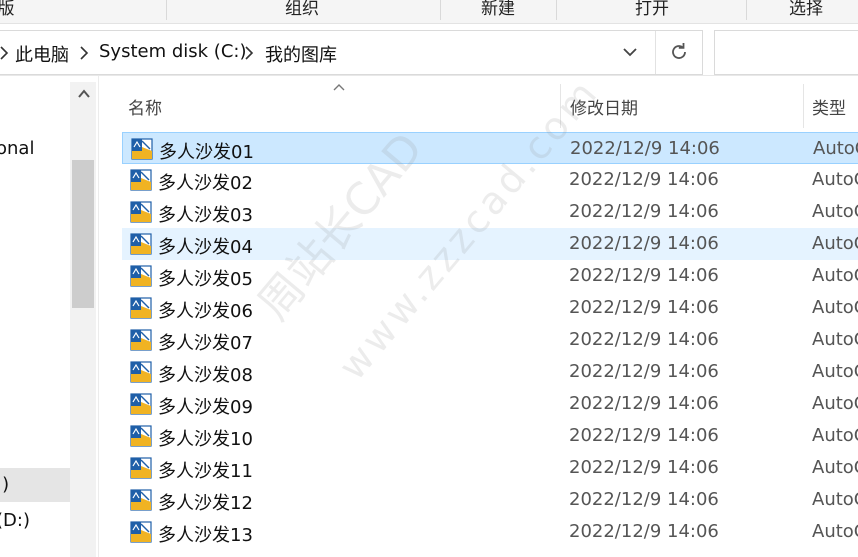  What do you see at coordinates (630, 52) in the screenshot?
I see `chevron-down-icon` at bounding box center [630, 52].